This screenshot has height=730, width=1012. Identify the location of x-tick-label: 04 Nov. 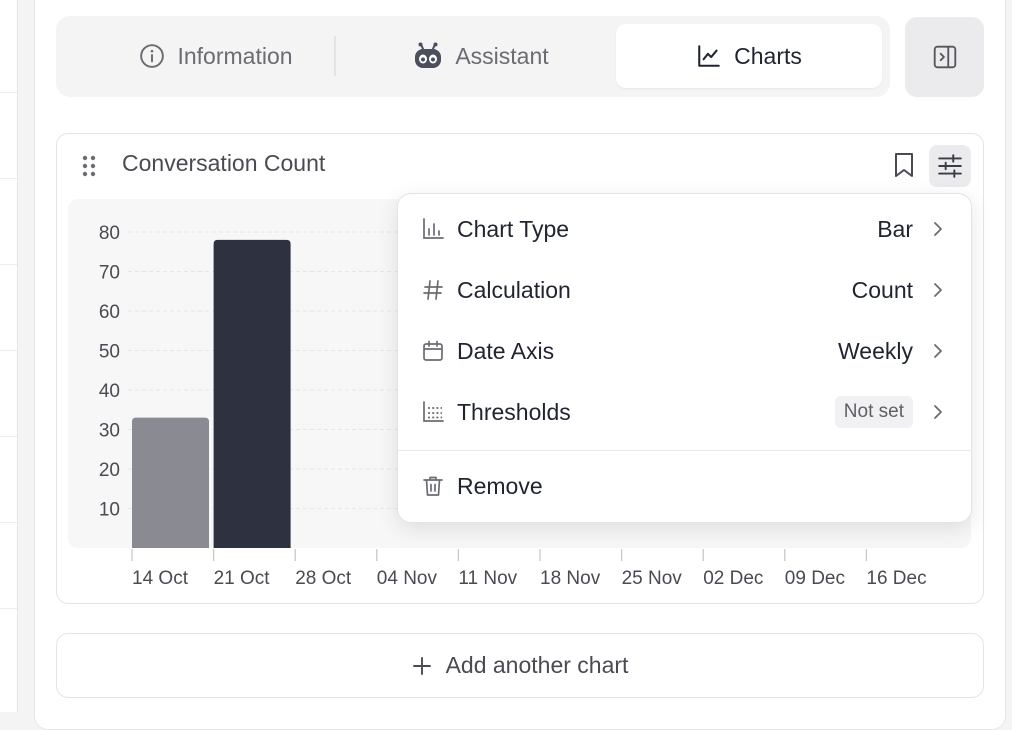
(407, 578).